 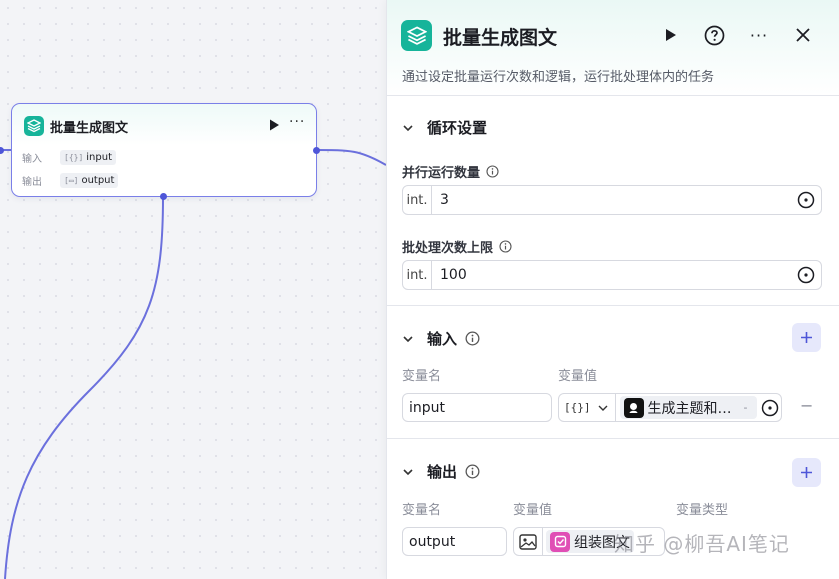 I want to click on node-output-chip: [▭] output, so click(x=89, y=180).